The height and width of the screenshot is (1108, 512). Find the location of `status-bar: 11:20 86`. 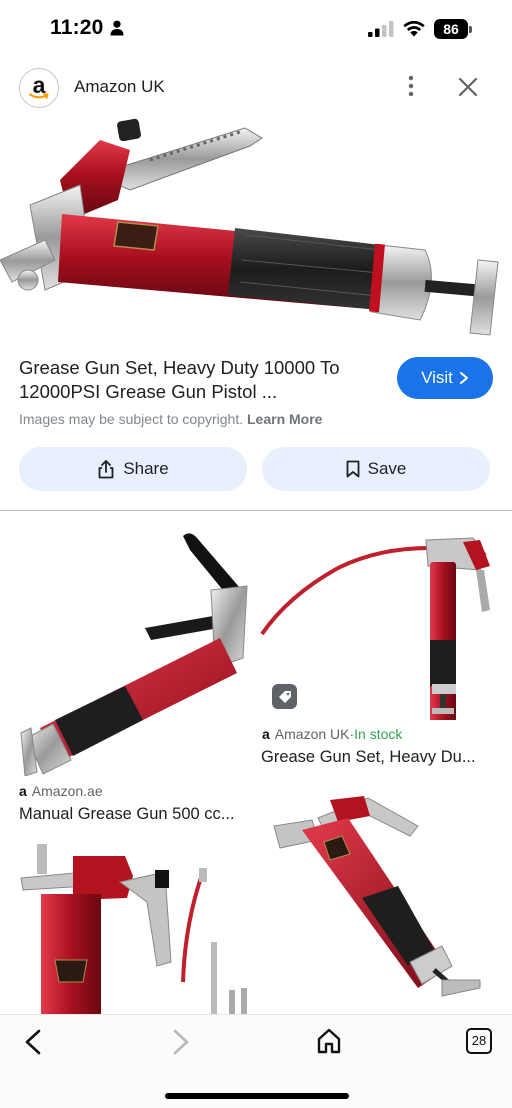

status-bar: 11:20 86 is located at coordinates (256, 30).